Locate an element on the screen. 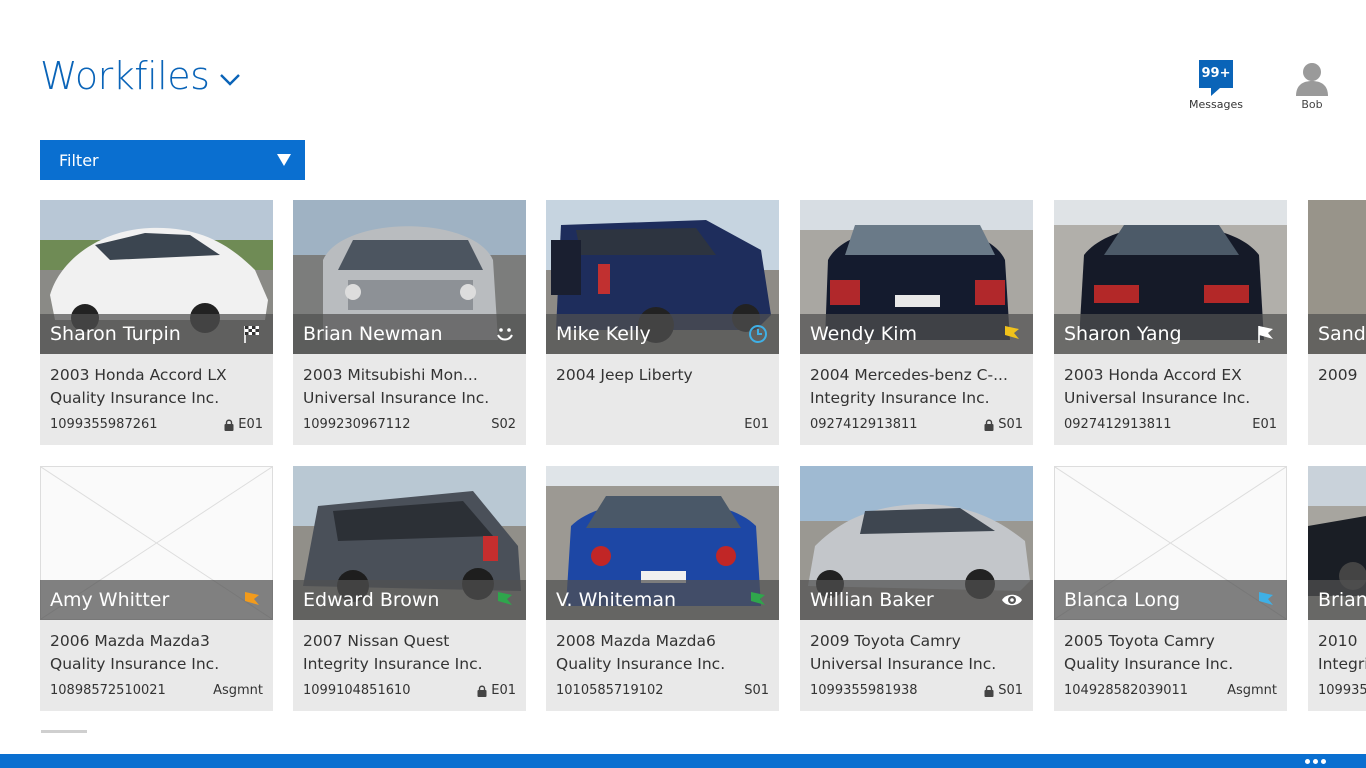 The height and width of the screenshot is (768, 1366). assignment-code: Asgmnt is located at coordinates (1252, 690).